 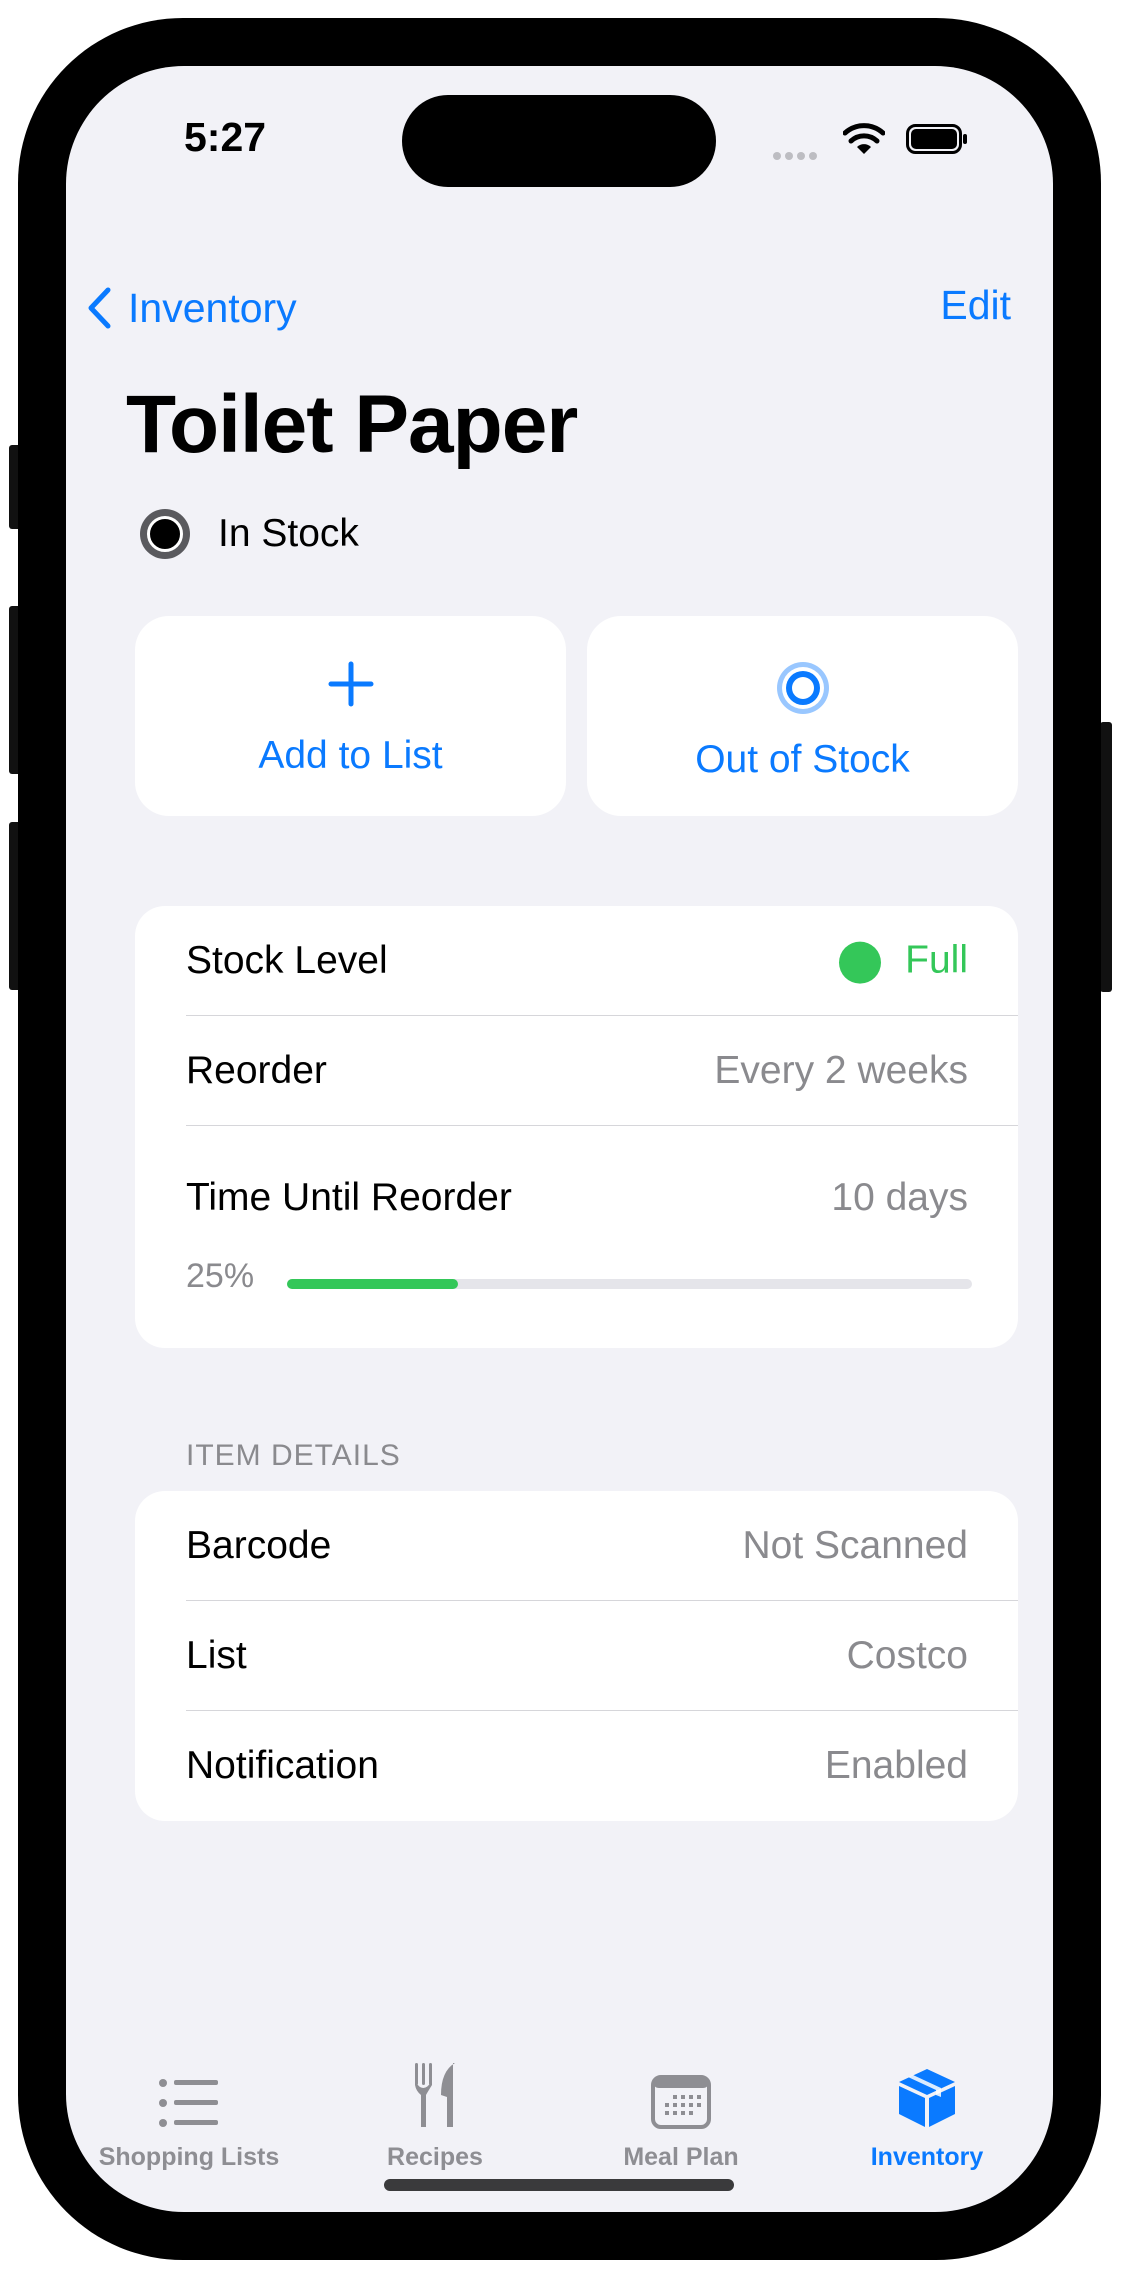 What do you see at coordinates (576, 1766) in the screenshot?
I see `notification-row: Notification Enabled` at bounding box center [576, 1766].